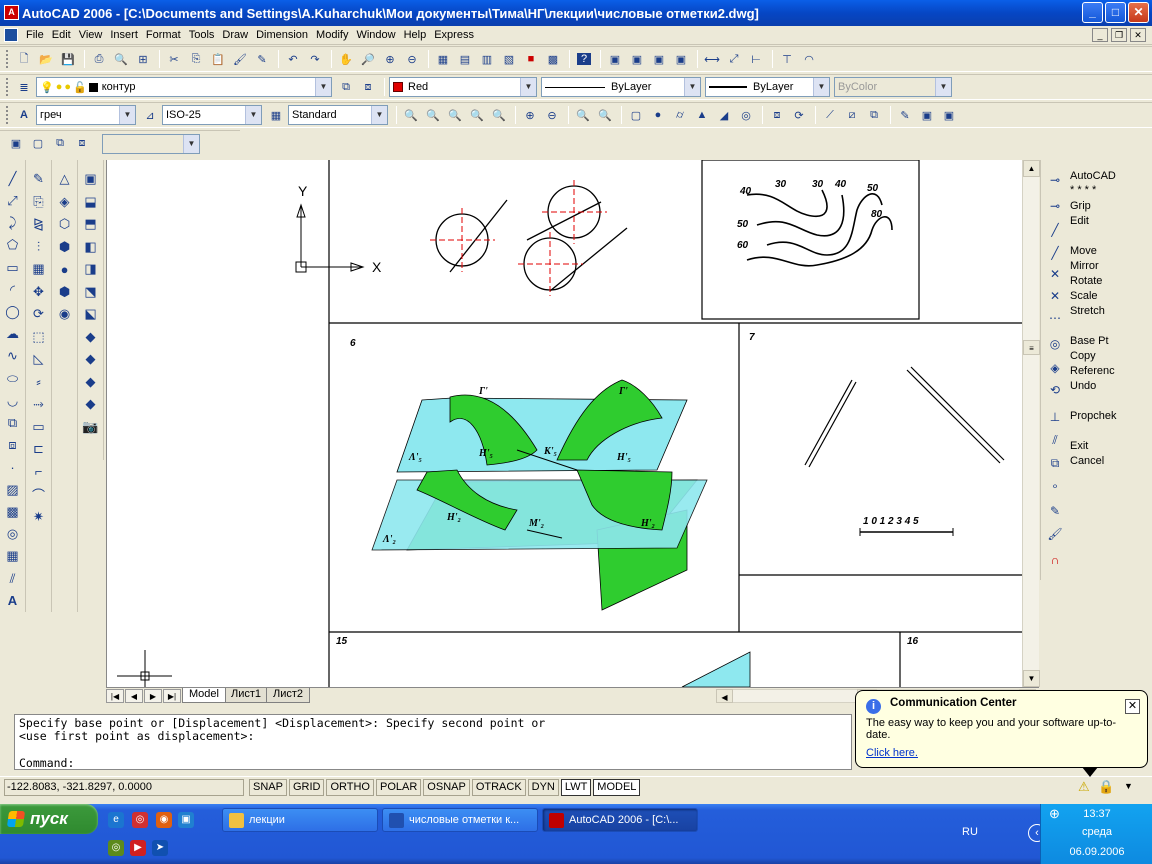  What do you see at coordinates (1055, 253) in the screenshot?
I see `move-icon: ╱` at bounding box center [1055, 253].